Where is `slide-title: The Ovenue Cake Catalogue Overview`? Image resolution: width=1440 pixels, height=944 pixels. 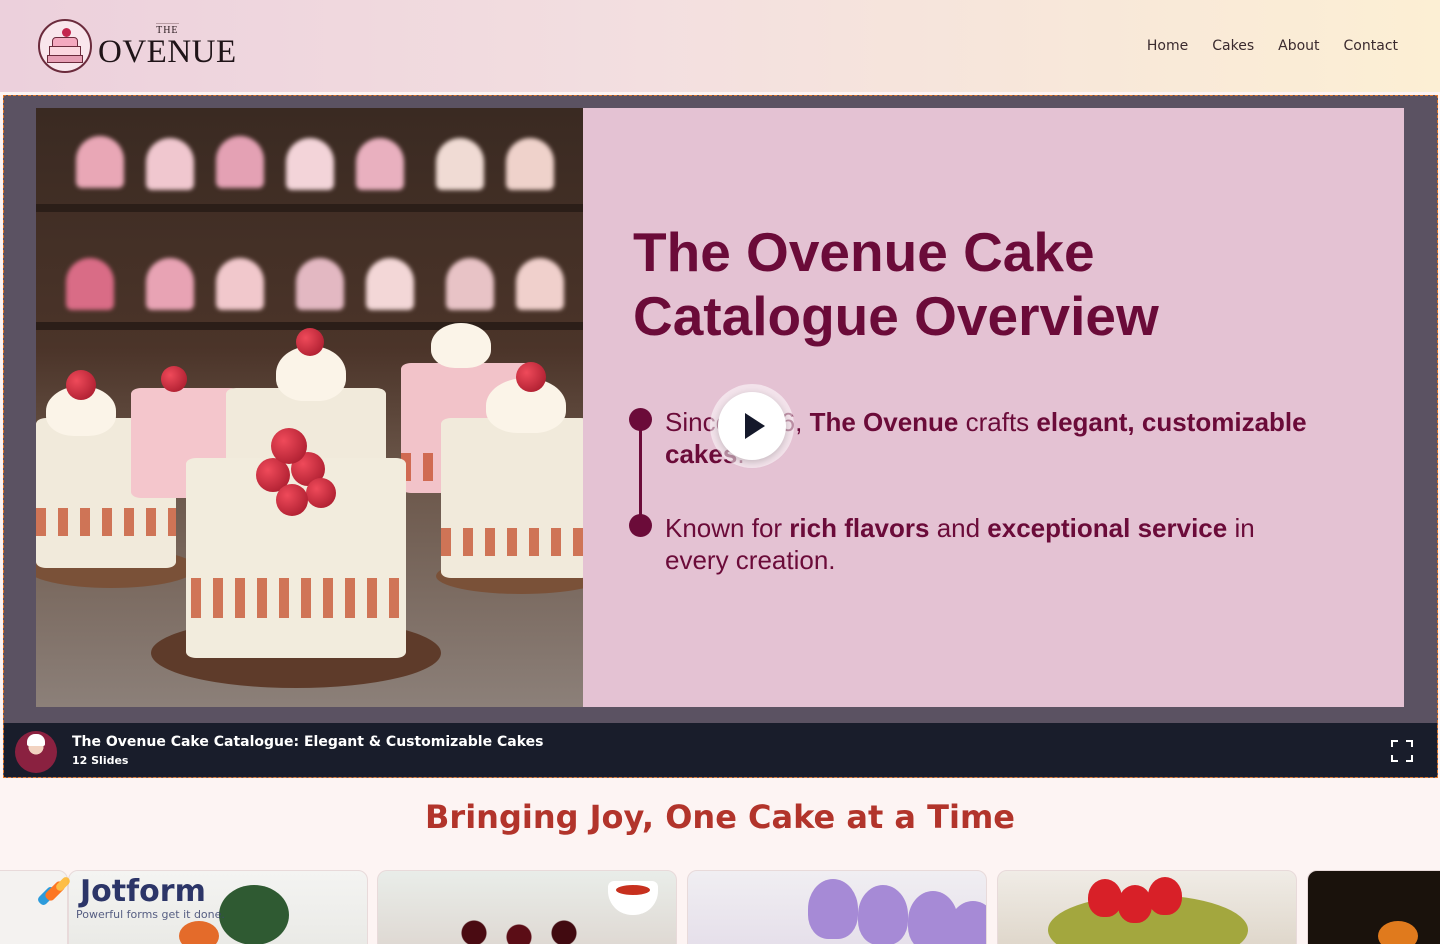 slide-title: The Ovenue Cake Catalogue Overview is located at coordinates (896, 284).